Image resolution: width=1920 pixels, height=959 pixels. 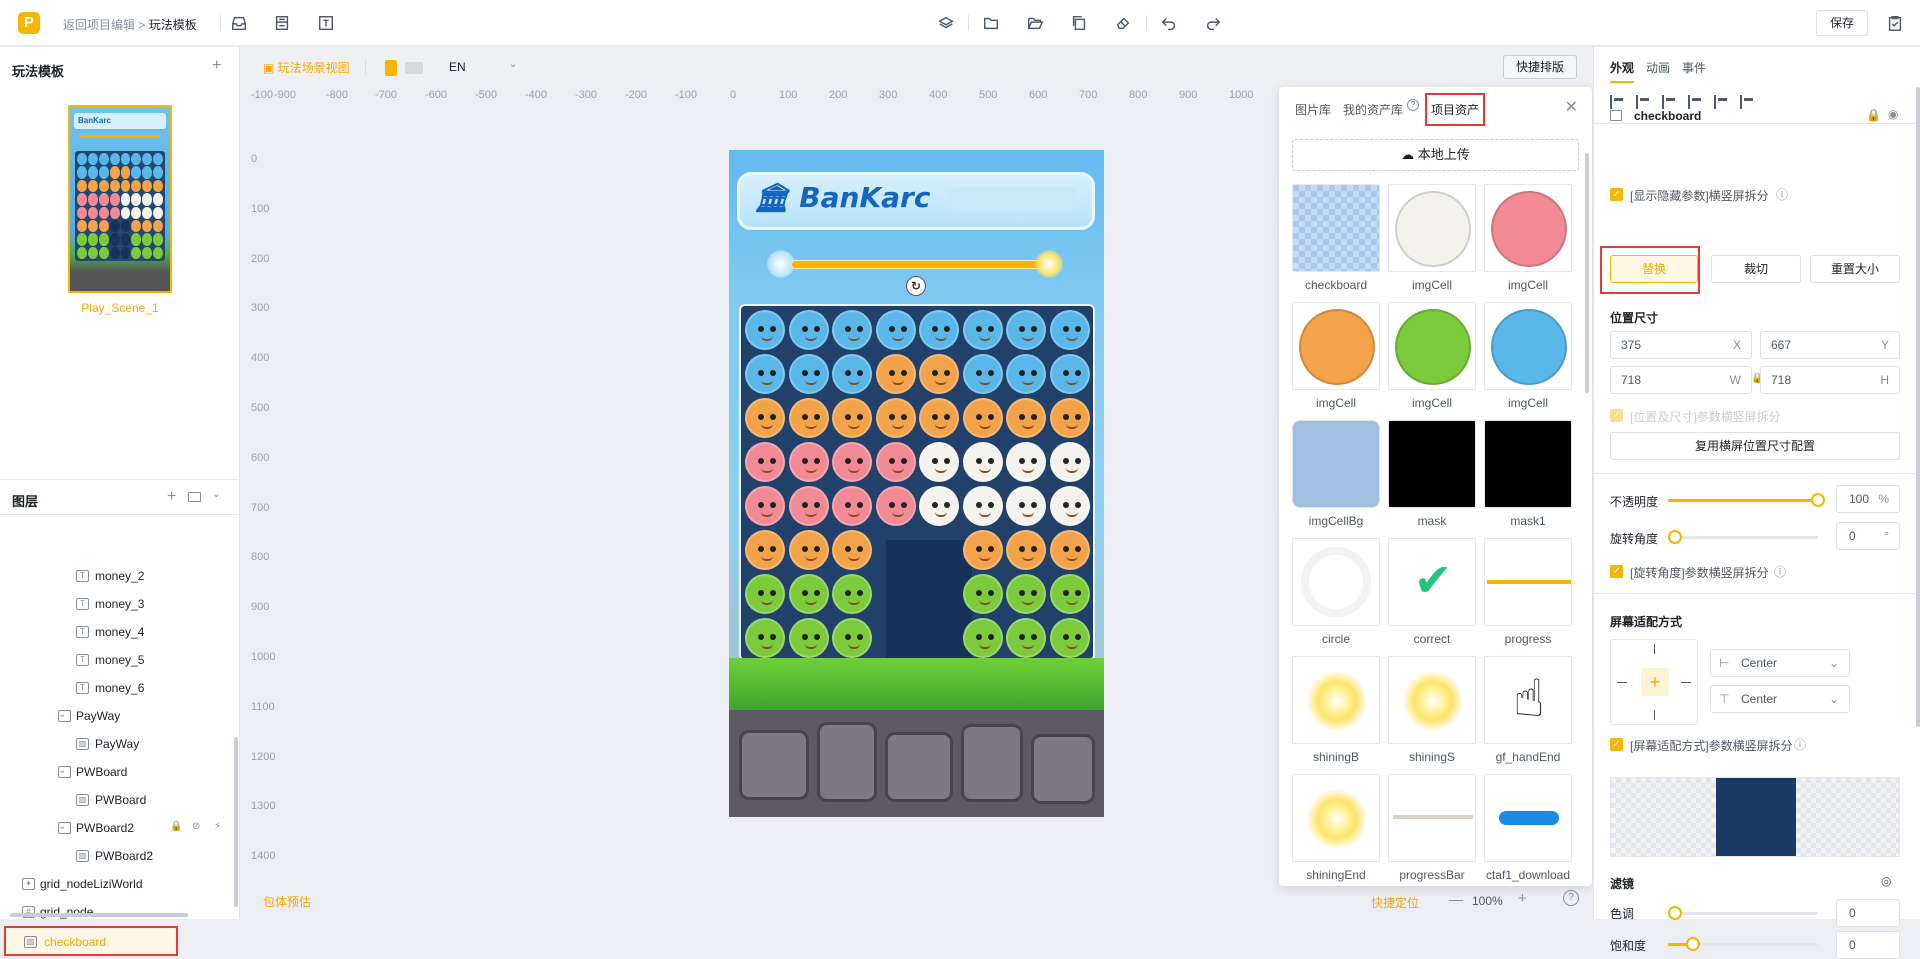 I want to click on rotation-input: 0 °, so click(x=1868, y=536).